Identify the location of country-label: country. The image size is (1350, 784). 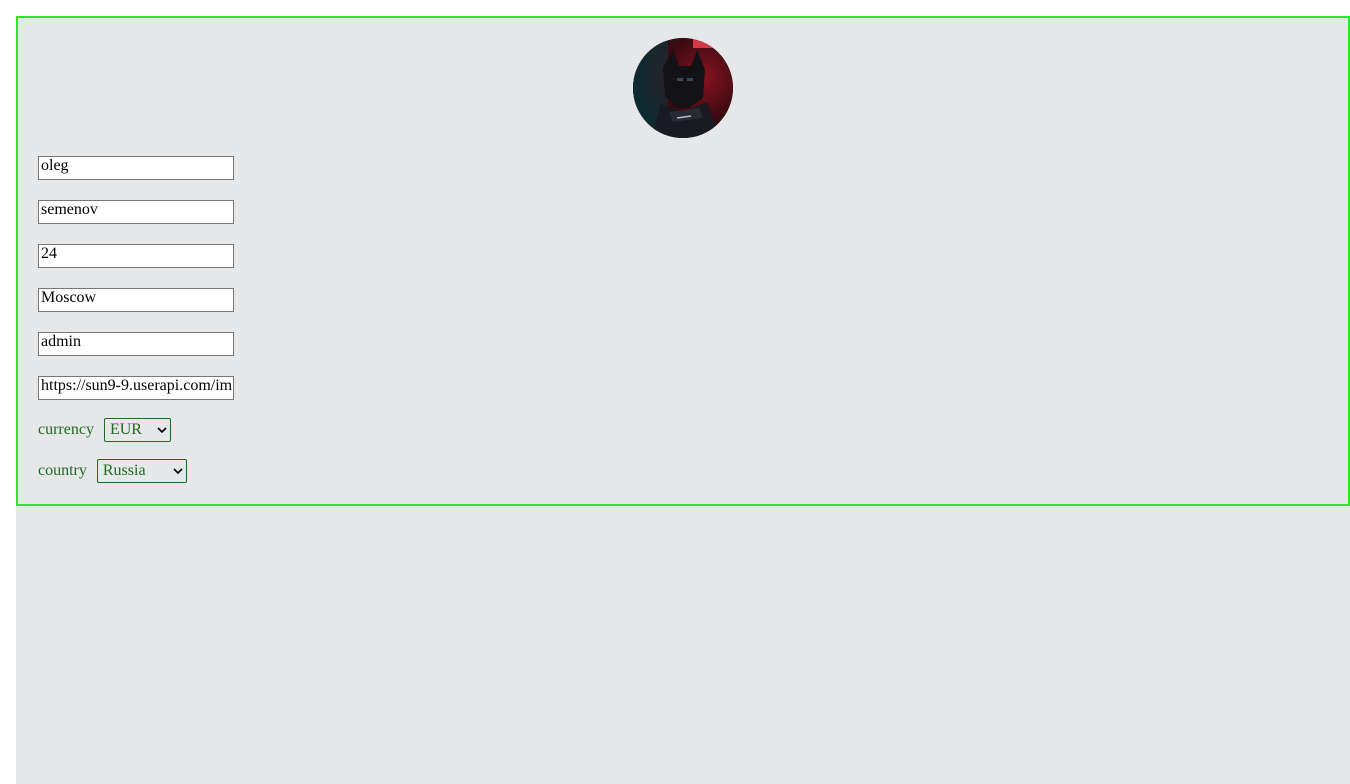
(62, 470).